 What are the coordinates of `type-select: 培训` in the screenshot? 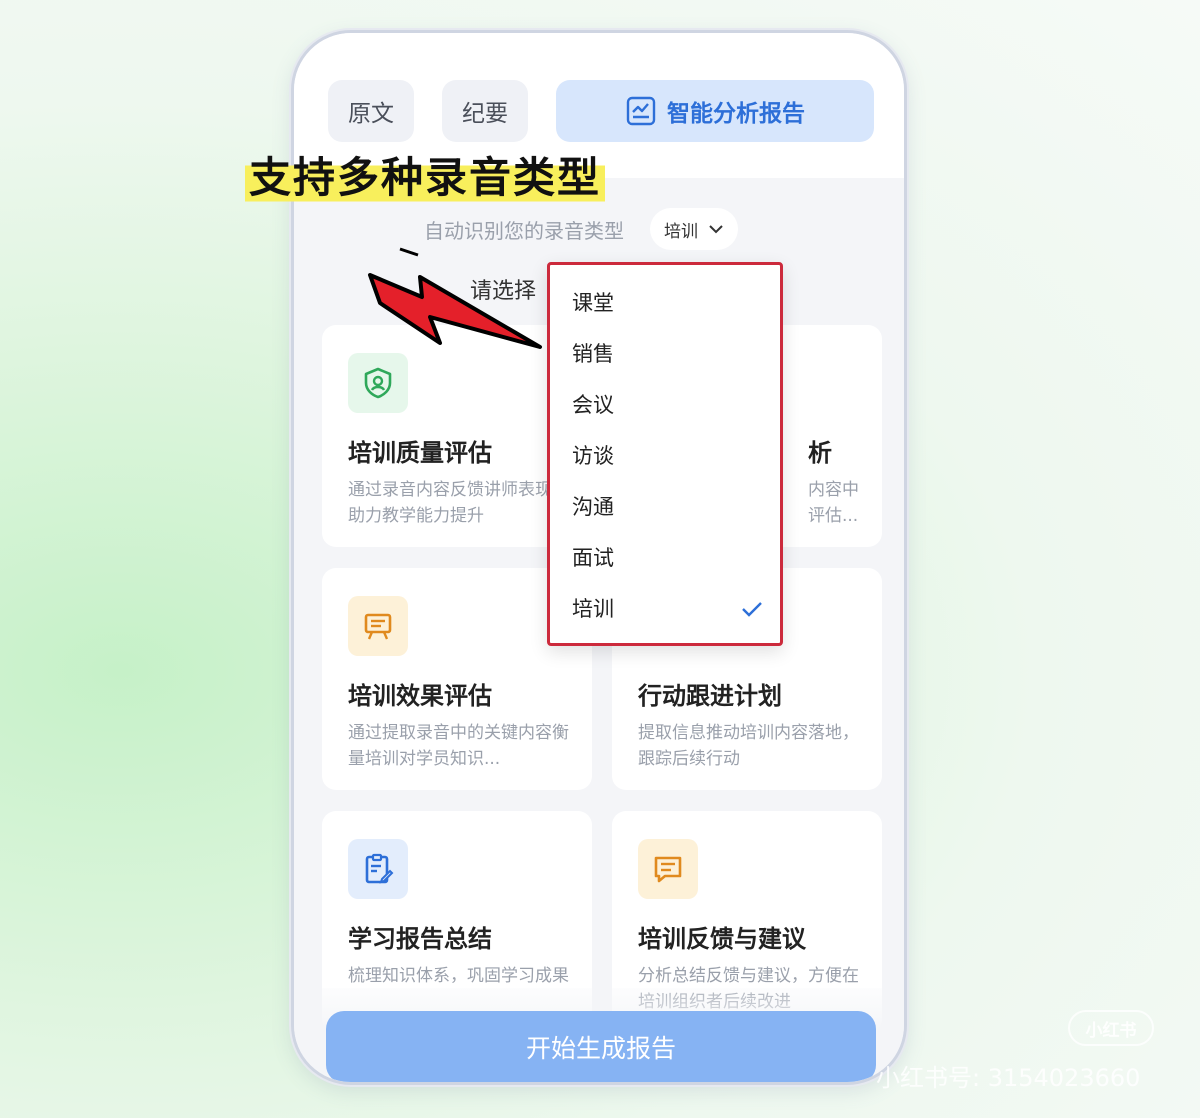 It's located at (694, 229).